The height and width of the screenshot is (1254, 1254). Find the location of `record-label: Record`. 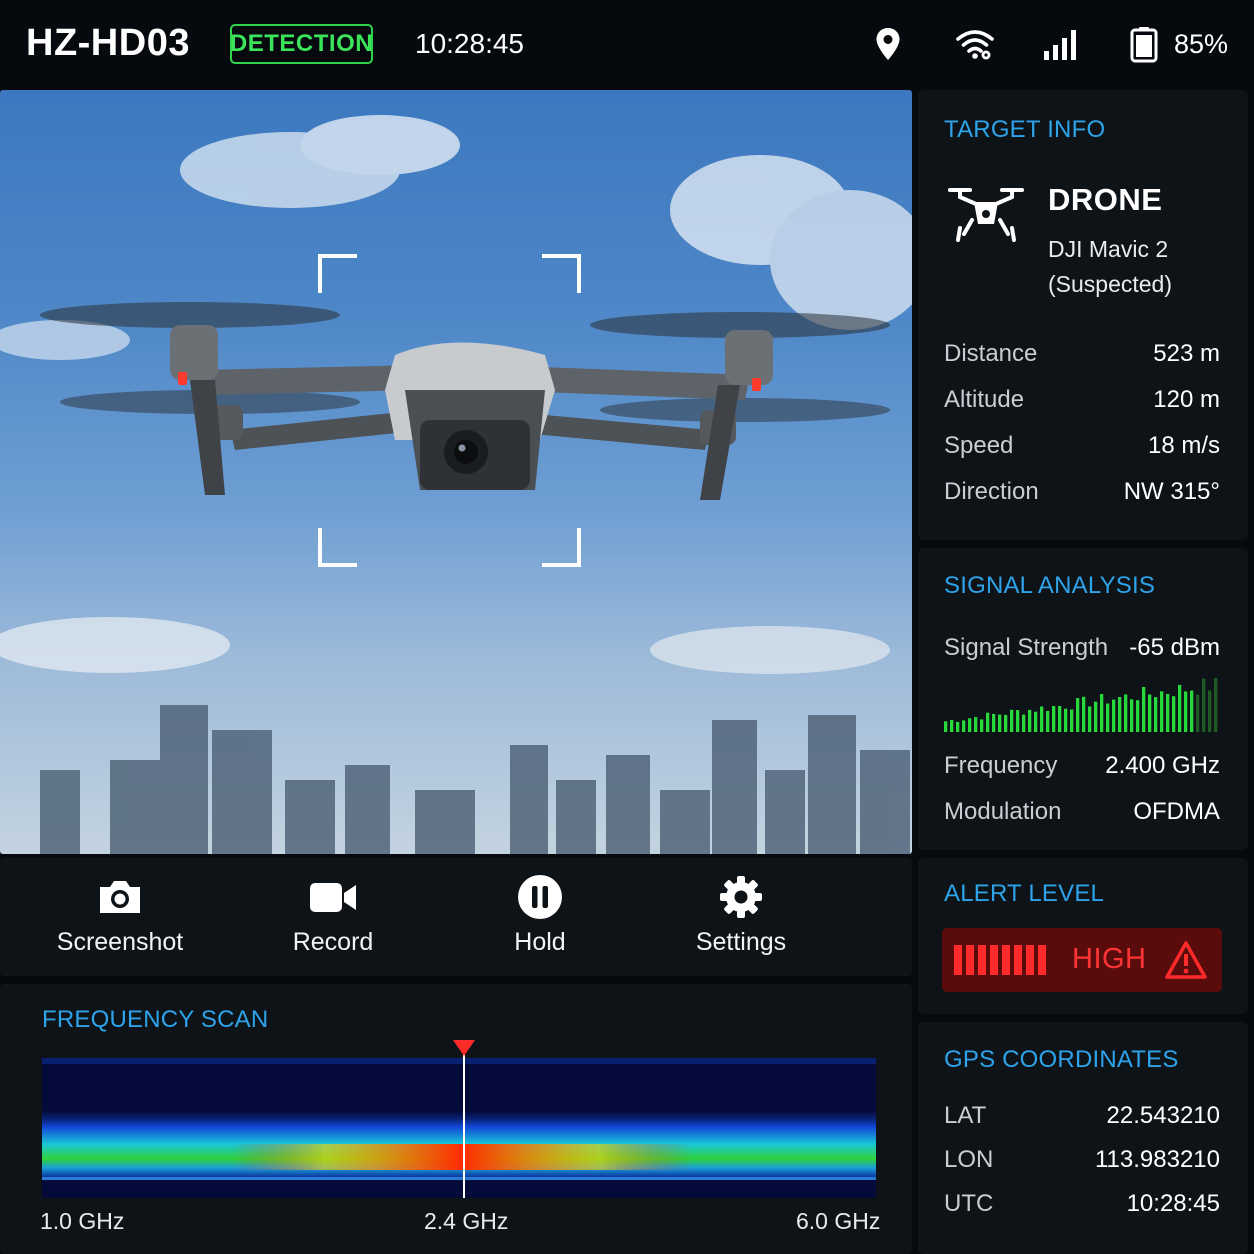

record-label: Record is located at coordinates (333, 942).